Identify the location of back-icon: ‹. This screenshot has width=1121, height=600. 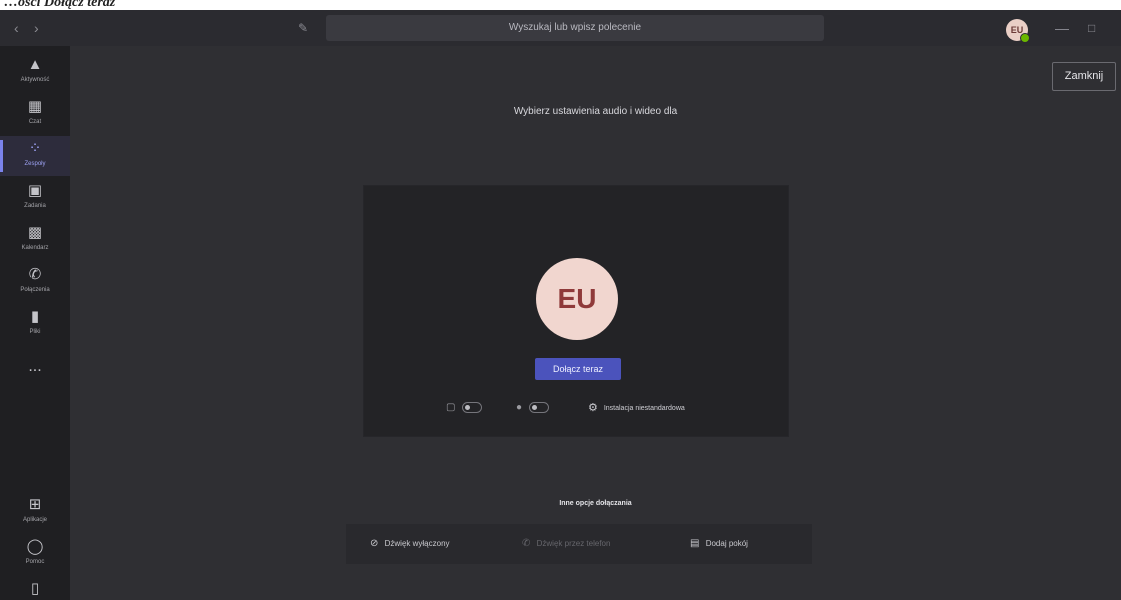
(16, 28).